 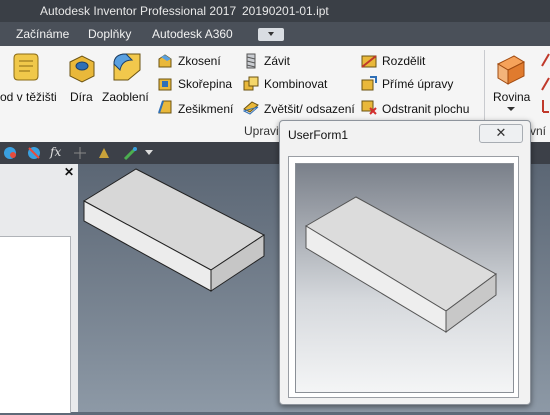 I want to click on plane-button: Rovina, so click(x=511, y=97).